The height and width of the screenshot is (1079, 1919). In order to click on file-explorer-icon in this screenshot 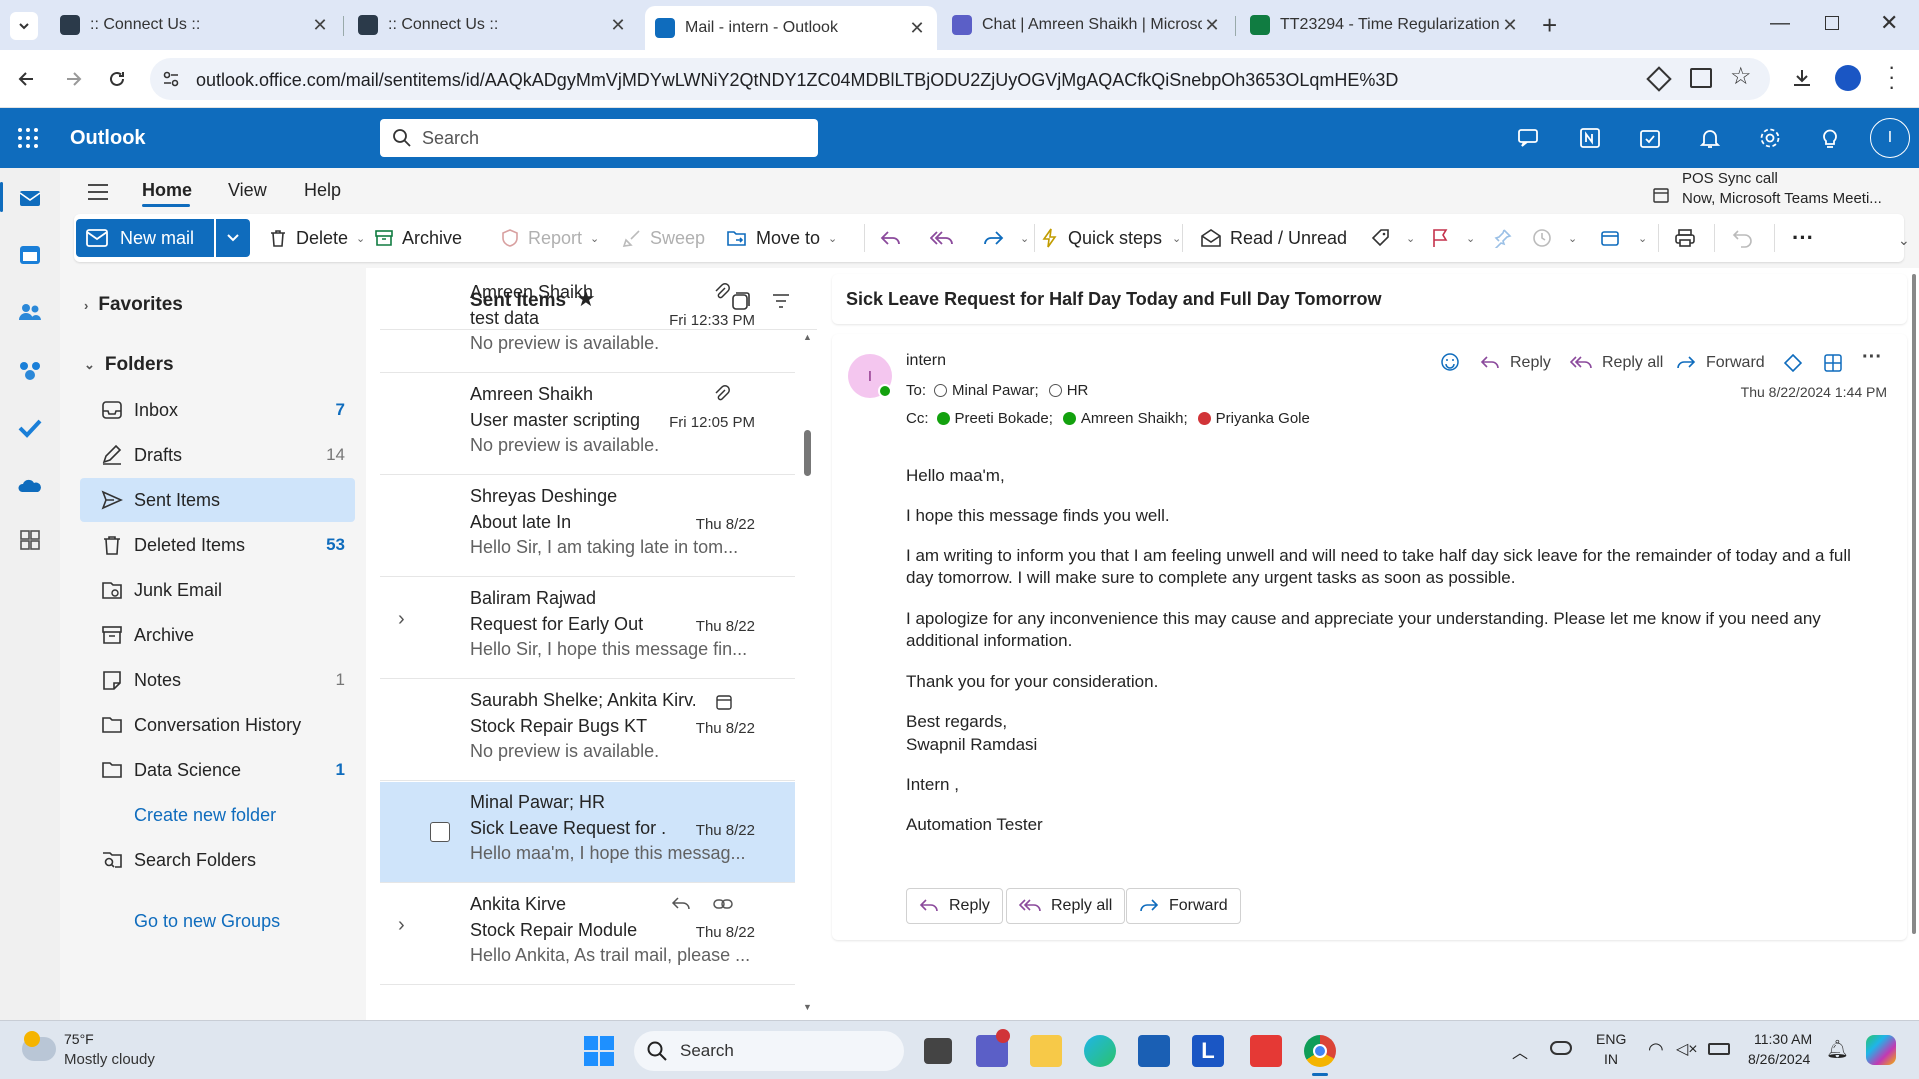, I will do `click(1046, 1051)`.